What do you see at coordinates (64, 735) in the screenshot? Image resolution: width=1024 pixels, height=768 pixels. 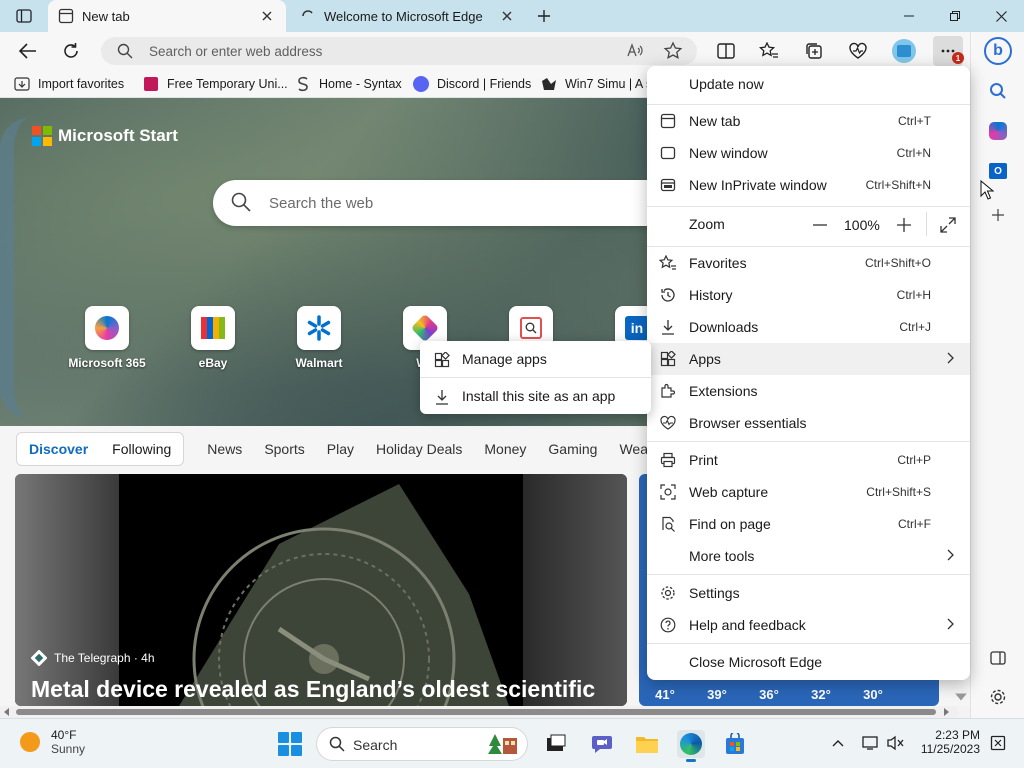 I see `weather-temp: 40°F` at bounding box center [64, 735].